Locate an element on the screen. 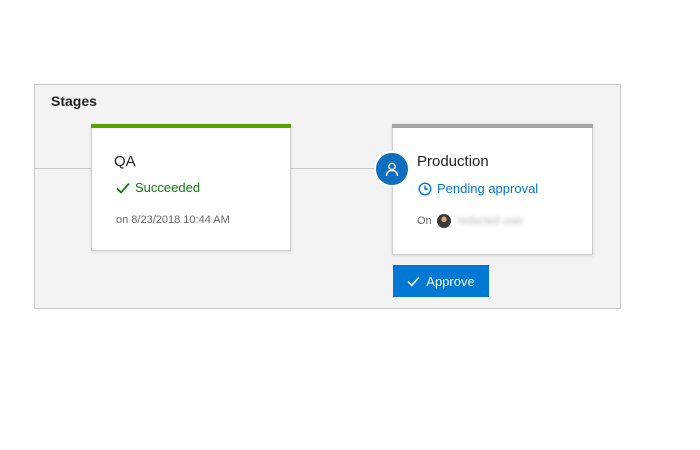 The width and height of the screenshot is (700, 450). stage-card-qa: QA Succeeded on 8/23/2018 10:44 AM is located at coordinates (191, 187).